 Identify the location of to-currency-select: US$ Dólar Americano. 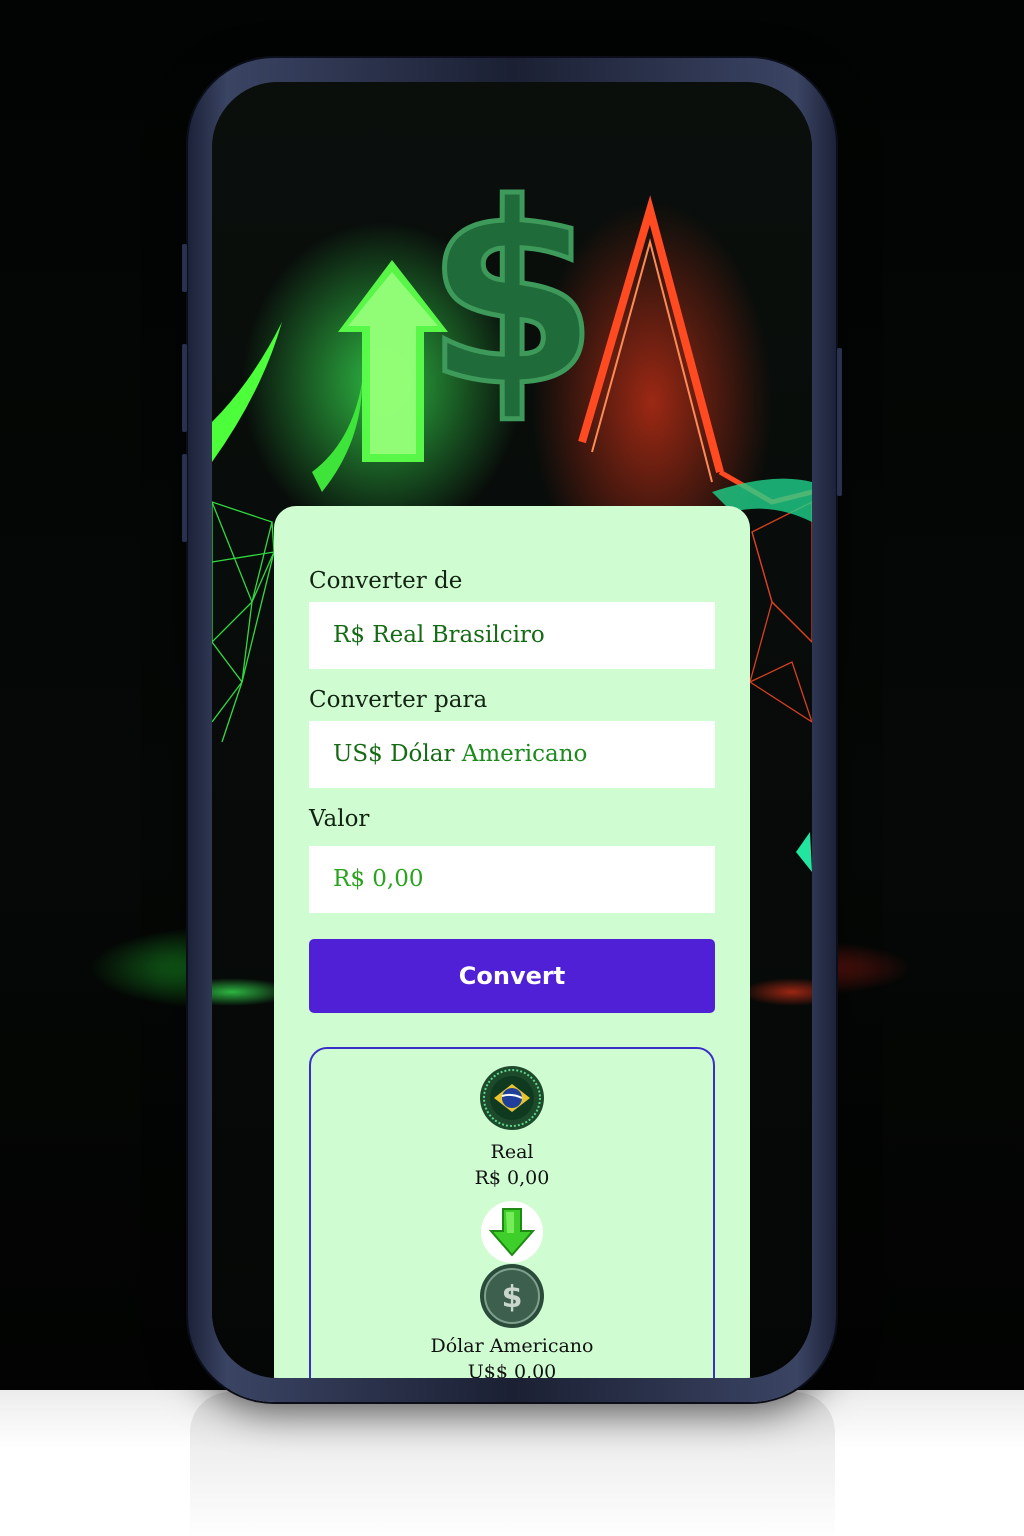
(512, 754).